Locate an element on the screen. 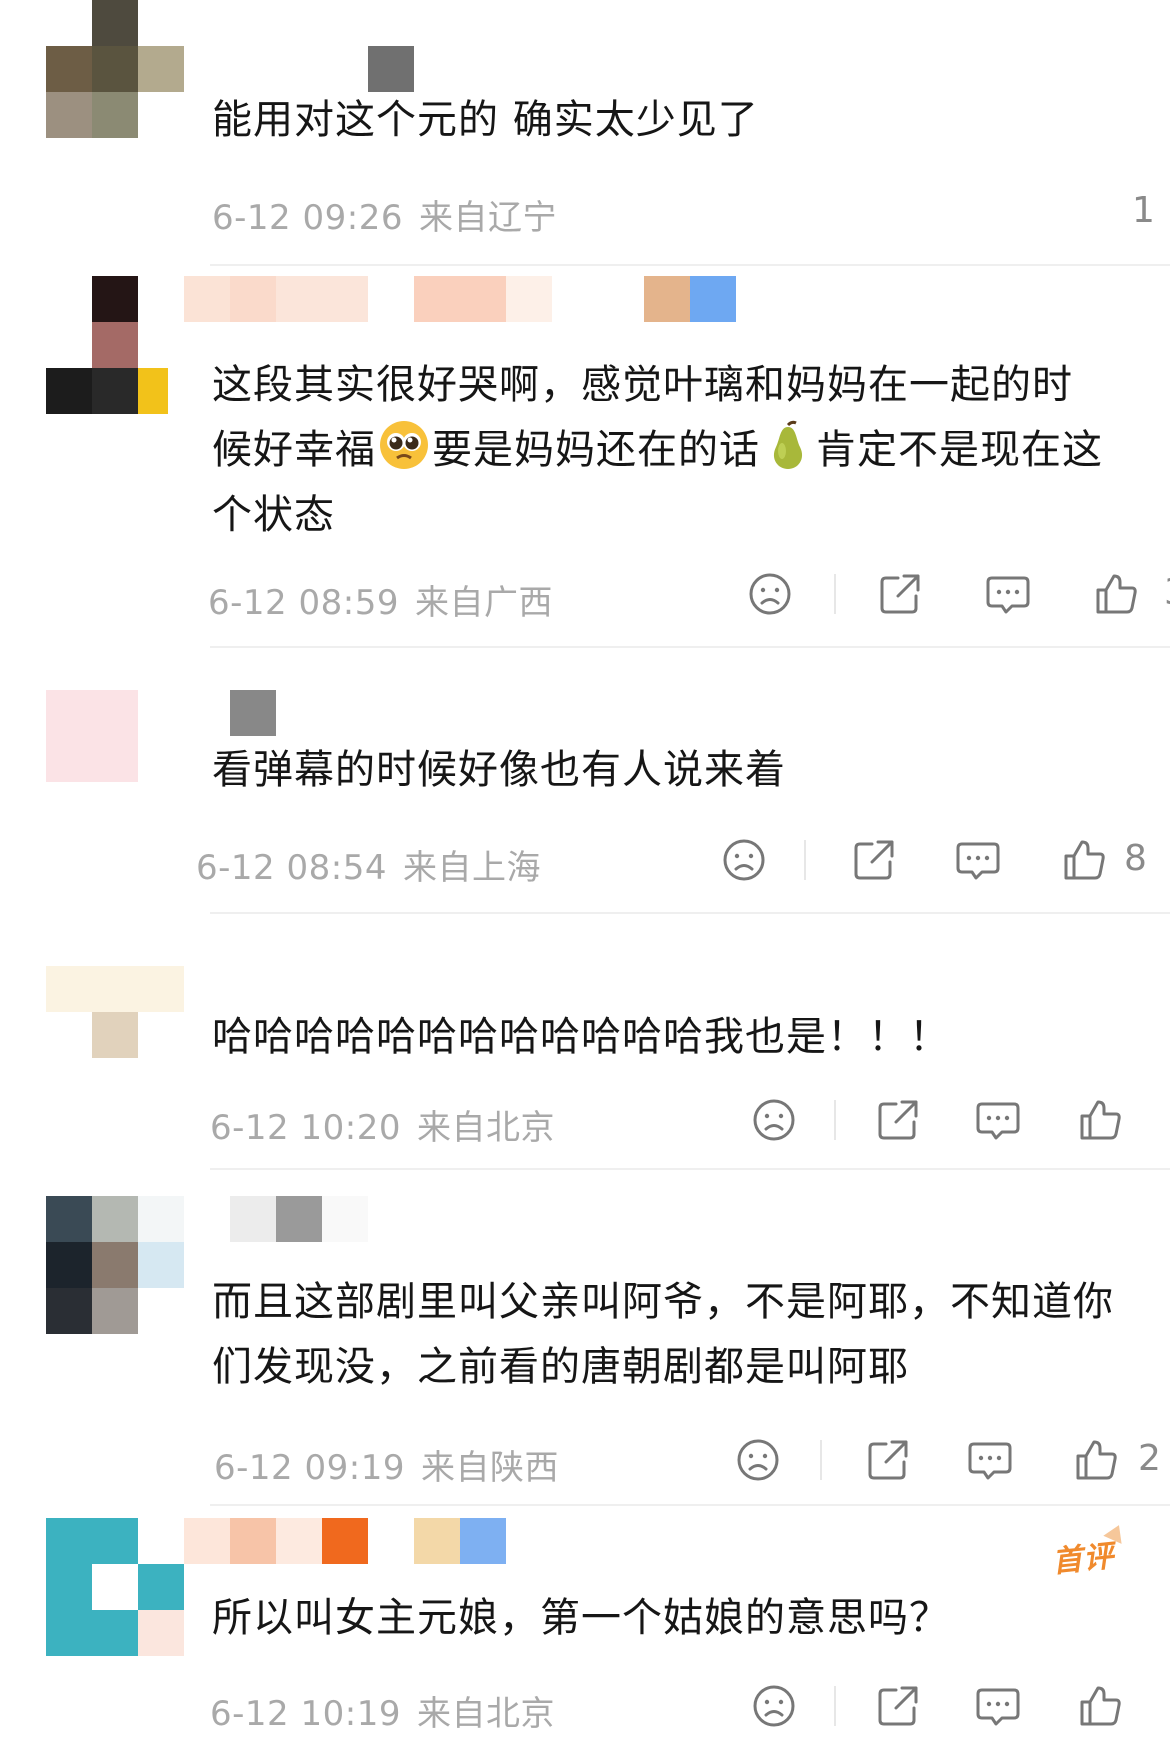 Image resolution: width=1170 pixels, height=1751 pixels. comment-text: 而且这部剧里叫父亲叫阿爷，不是阿耶，不知道你们发现没，之前看的唐朝剧都是叫阿耶 is located at coordinates (663, 1334).